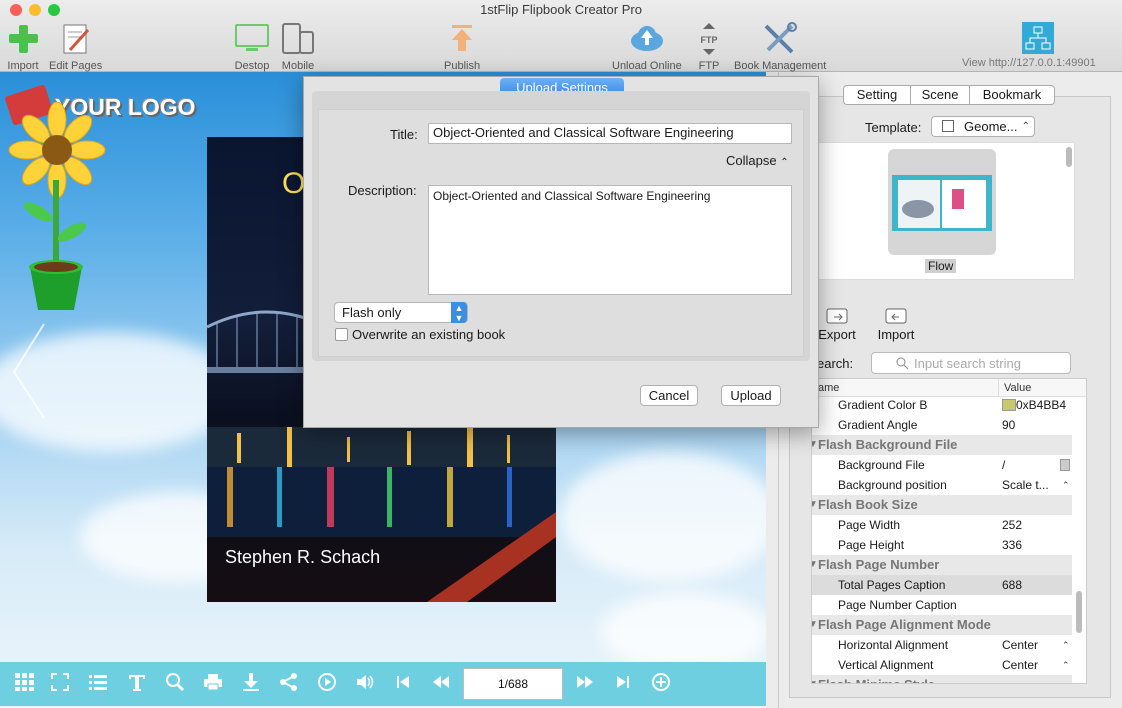 The image size is (1122, 708). Describe the element at coordinates (585, 683) in the screenshot. I see `next-page-icon` at that location.